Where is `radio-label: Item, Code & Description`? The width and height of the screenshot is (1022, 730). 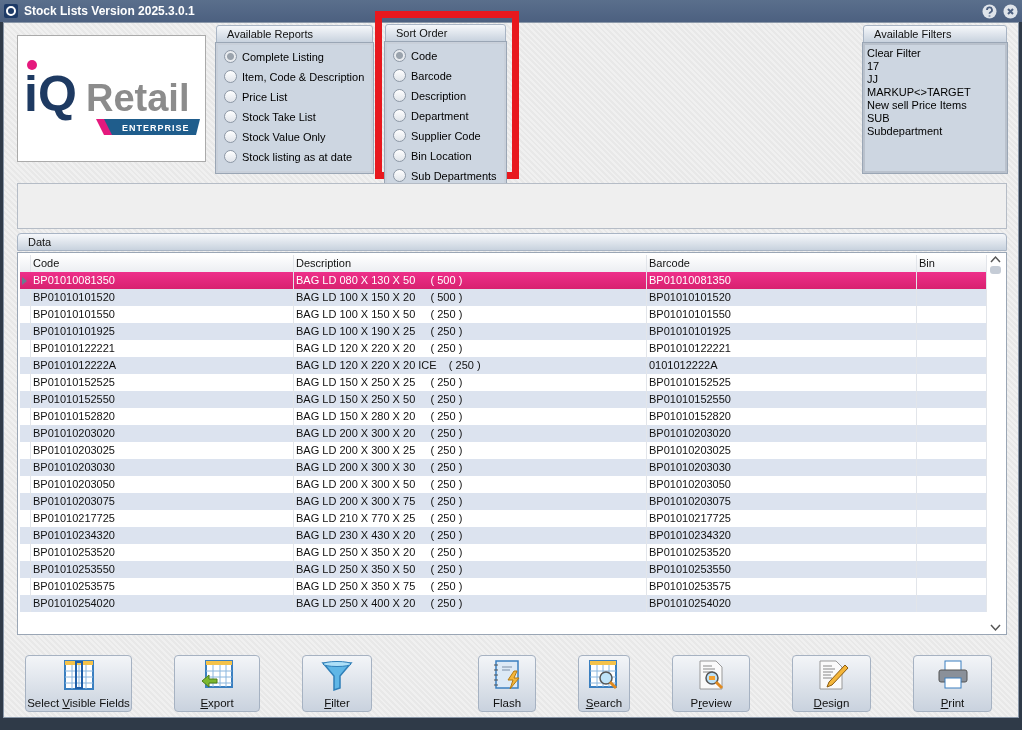
radio-label: Item, Code & Description is located at coordinates (303, 76).